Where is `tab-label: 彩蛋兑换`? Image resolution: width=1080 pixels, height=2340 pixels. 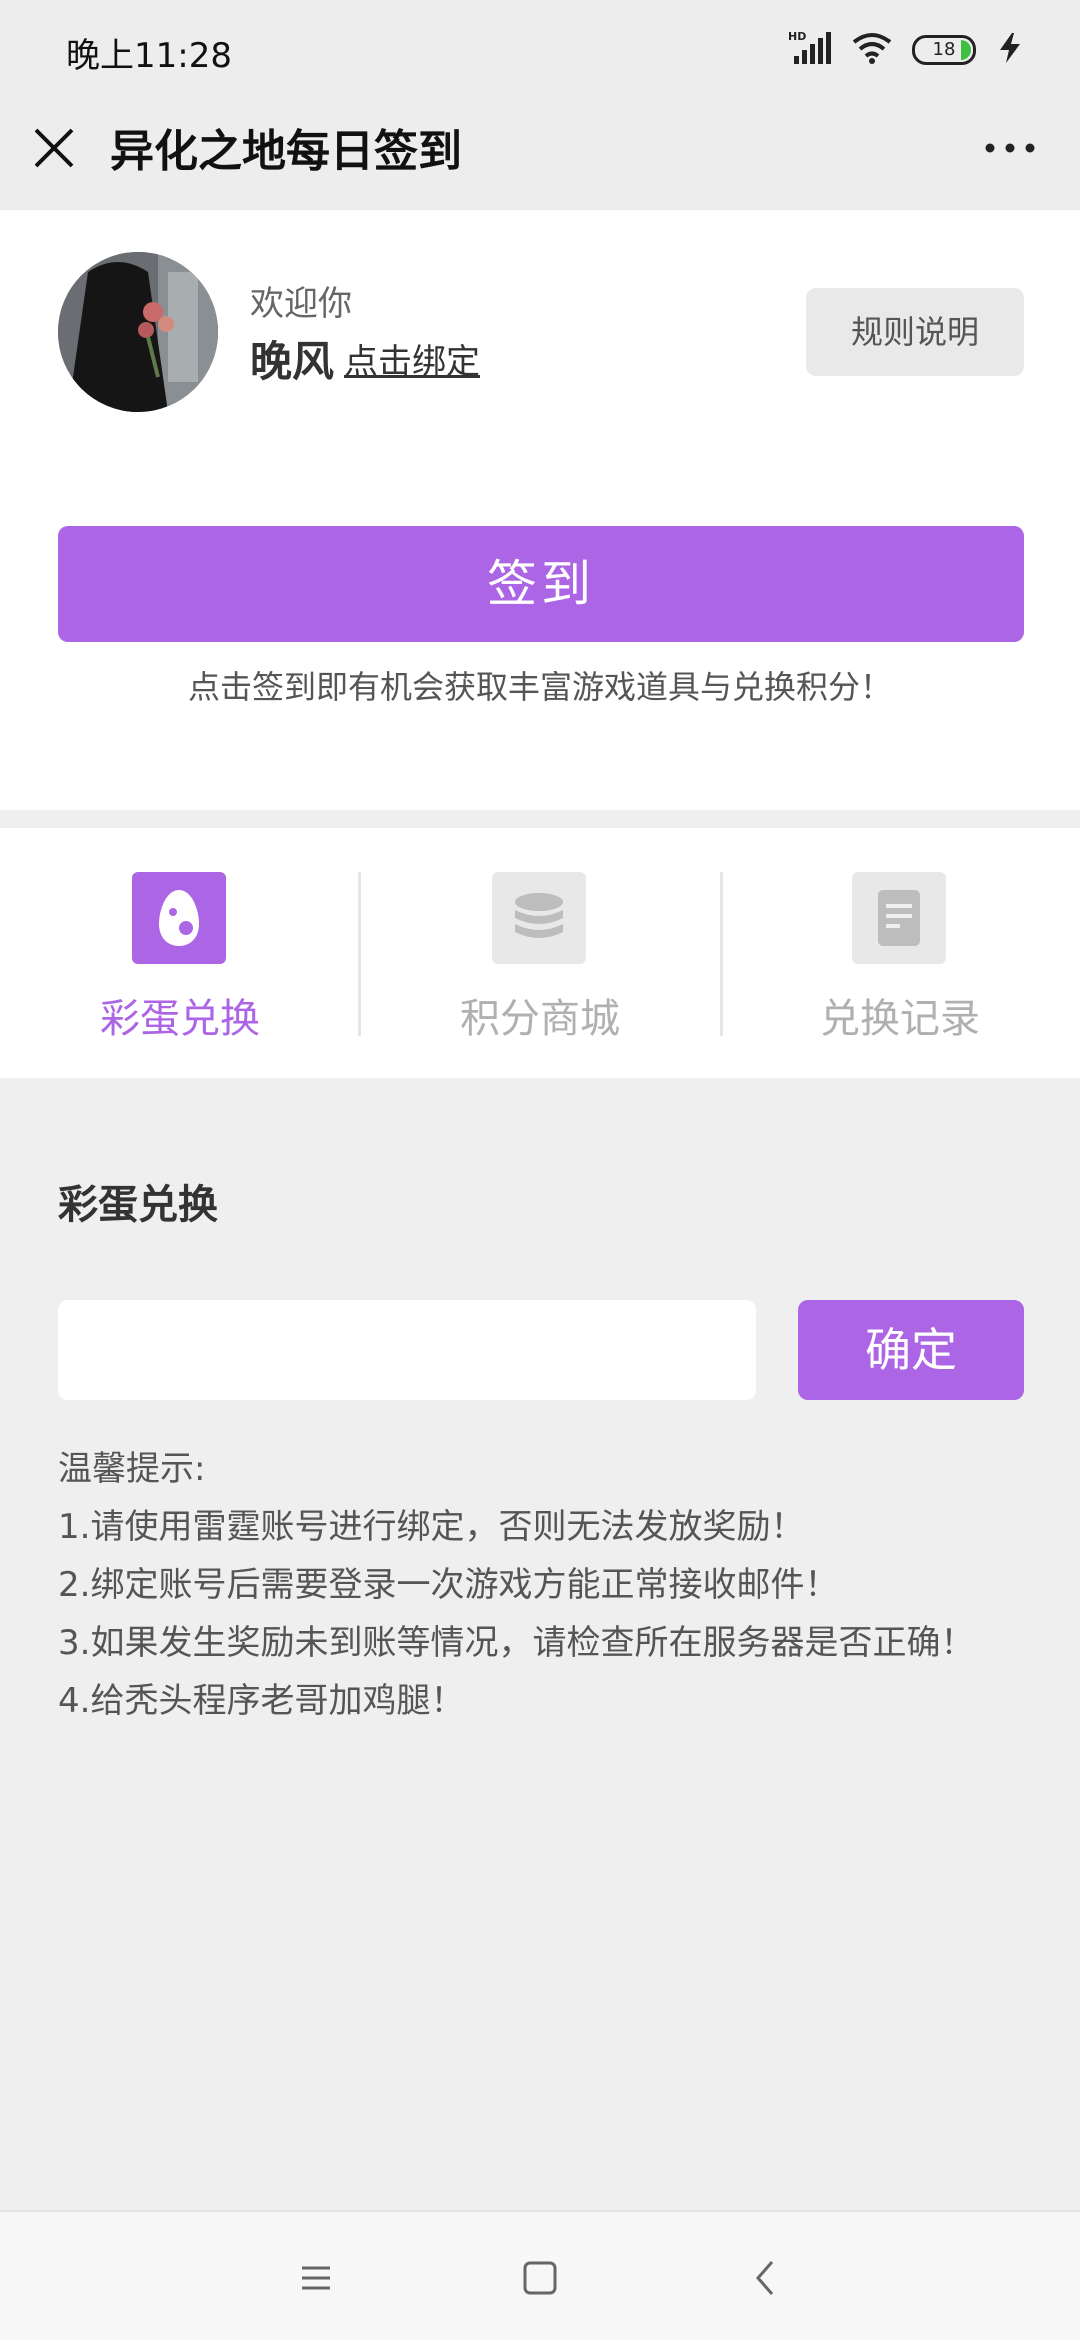 tab-label: 彩蛋兑换 is located at coordinates (180, 1019).